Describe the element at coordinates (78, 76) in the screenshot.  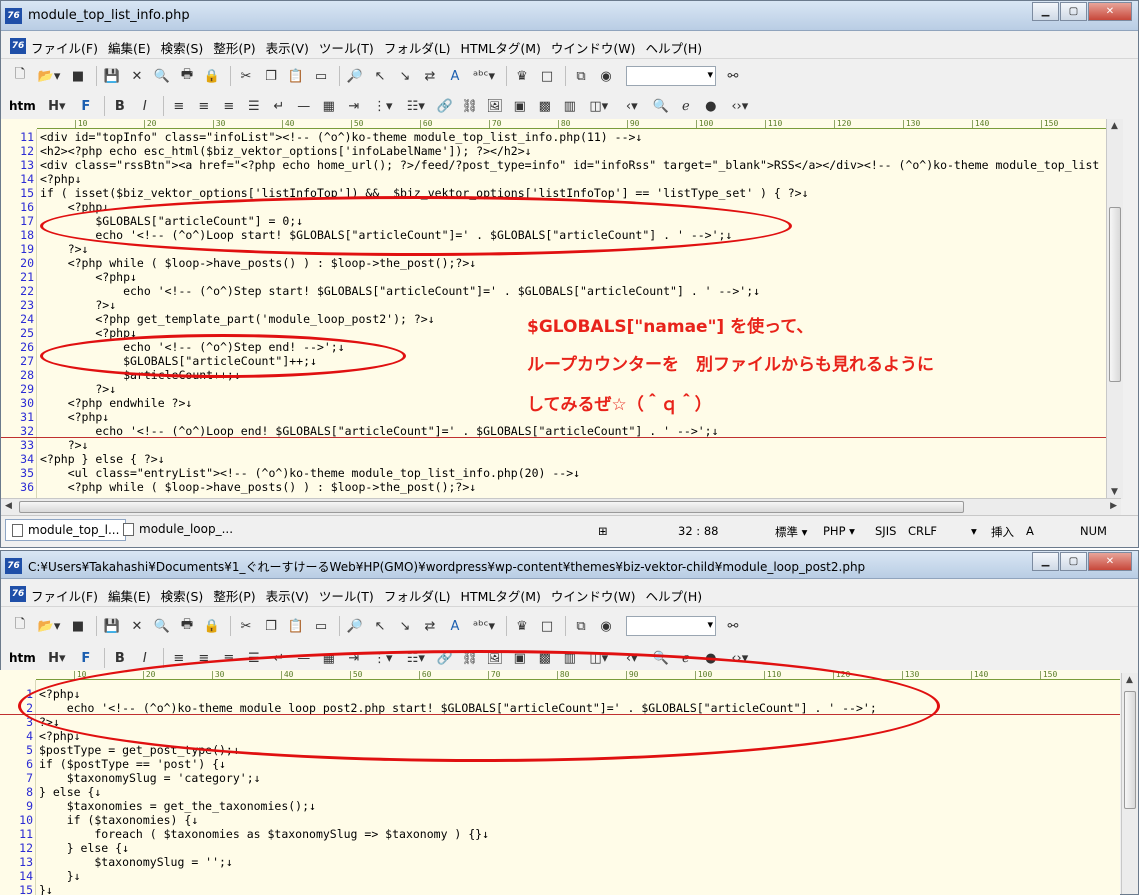
I see `stop-icon: ■` at that location.